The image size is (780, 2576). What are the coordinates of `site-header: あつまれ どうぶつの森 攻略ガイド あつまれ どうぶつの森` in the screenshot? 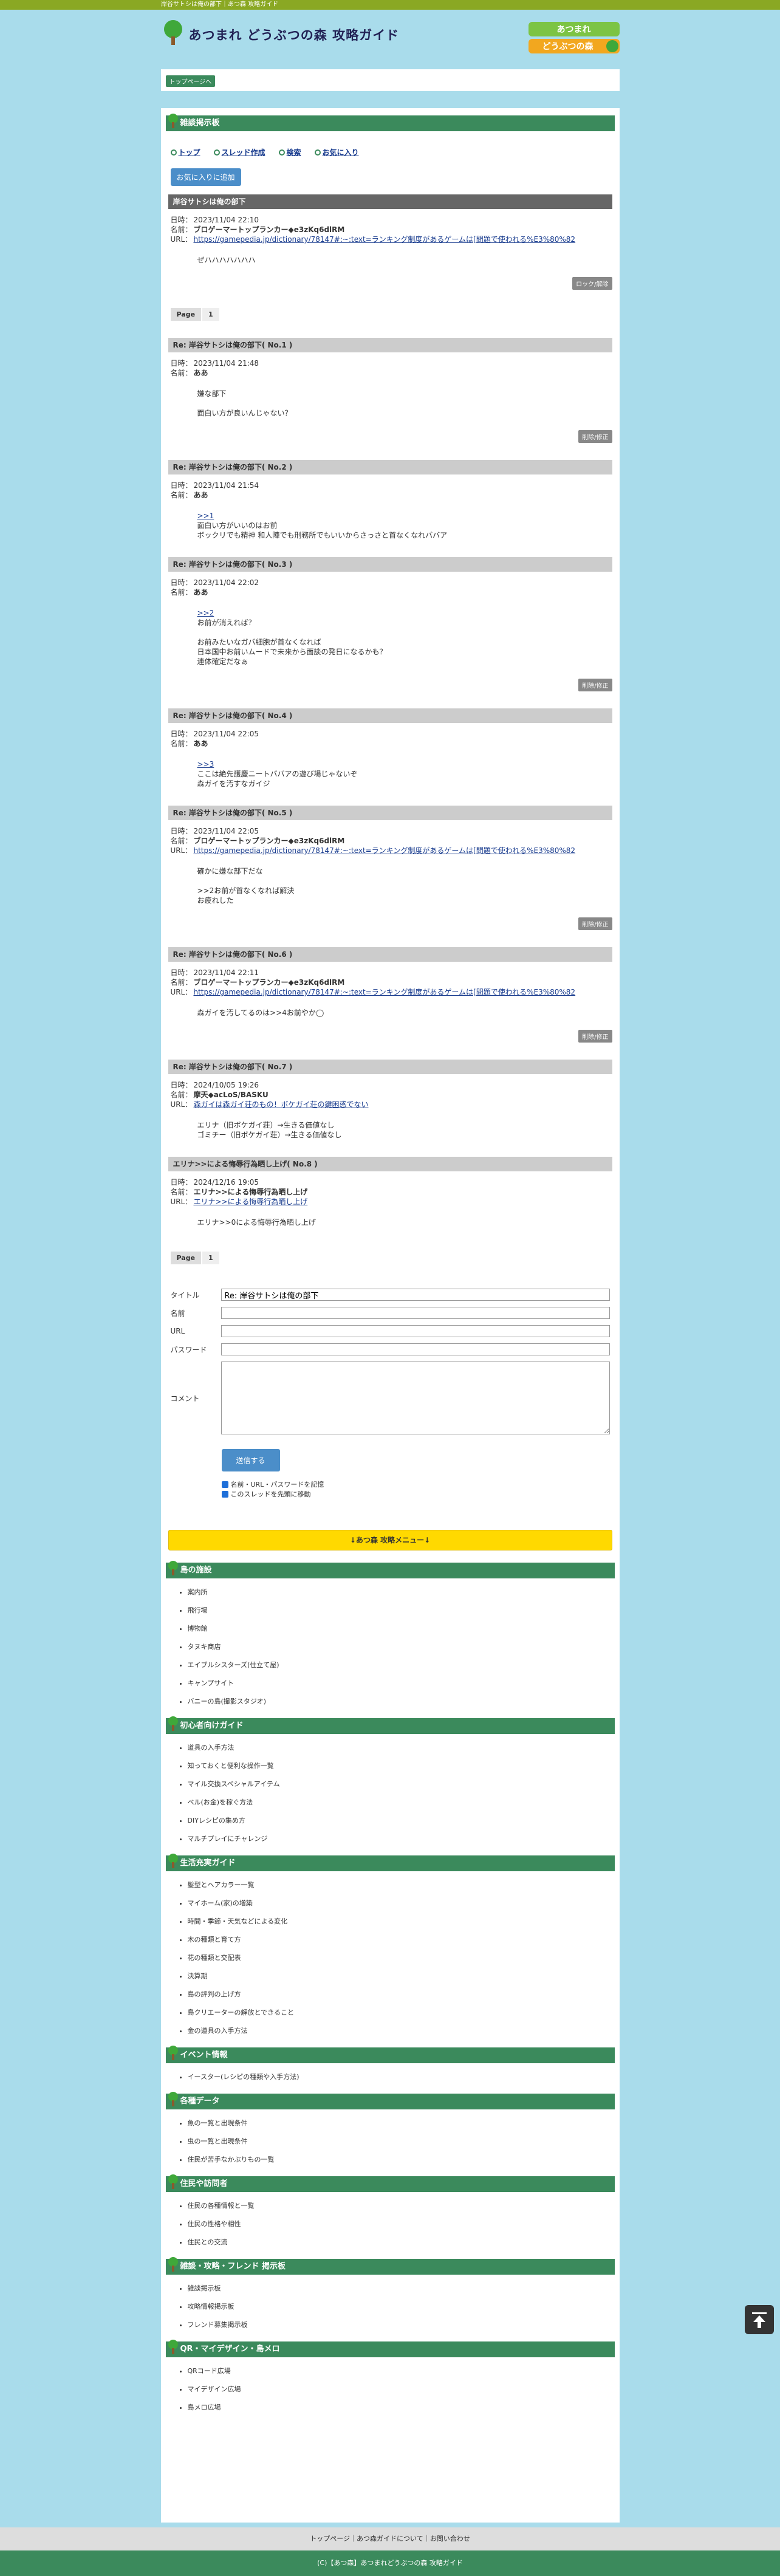 It's located at (390, 34).